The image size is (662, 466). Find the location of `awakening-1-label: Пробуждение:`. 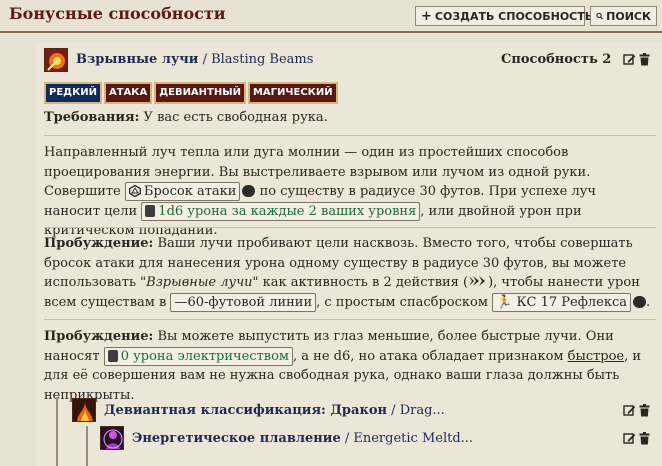

awakening-1-label: Пробуждение: is located at coordinates (99, 243).